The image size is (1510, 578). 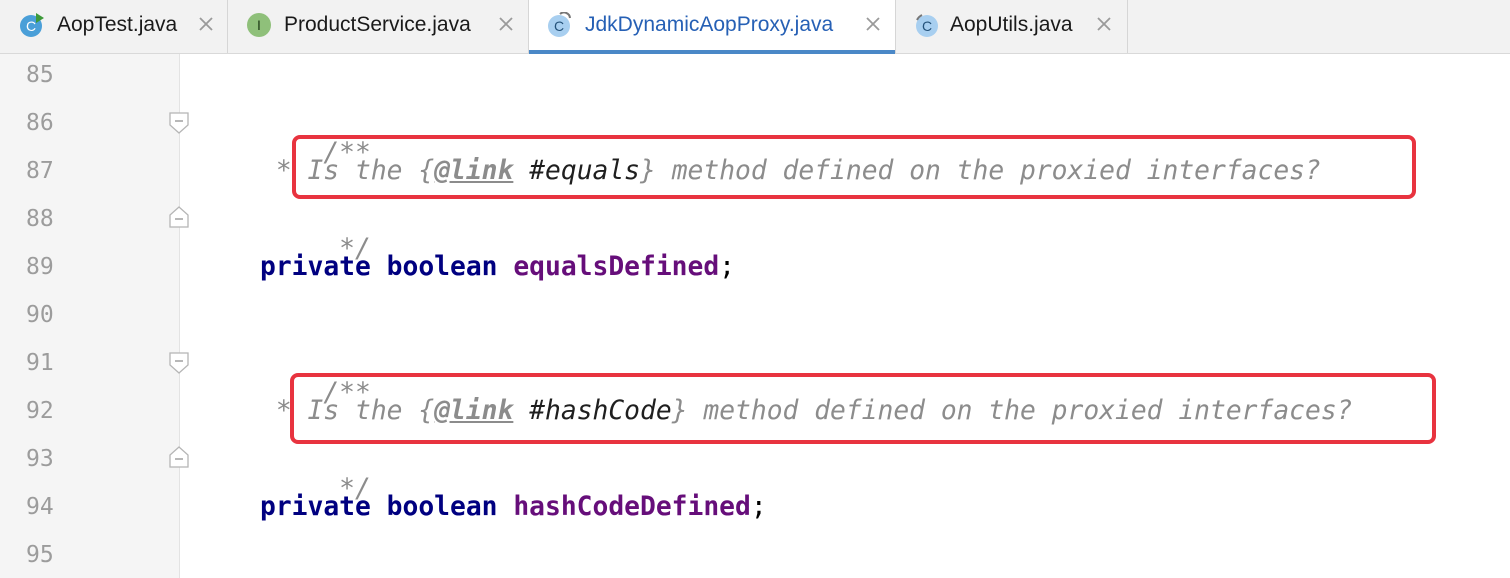 What do you see at coordinates (40, 123) in the screenshot?
I see `line-number: 86` at bounding box center [40, 123].